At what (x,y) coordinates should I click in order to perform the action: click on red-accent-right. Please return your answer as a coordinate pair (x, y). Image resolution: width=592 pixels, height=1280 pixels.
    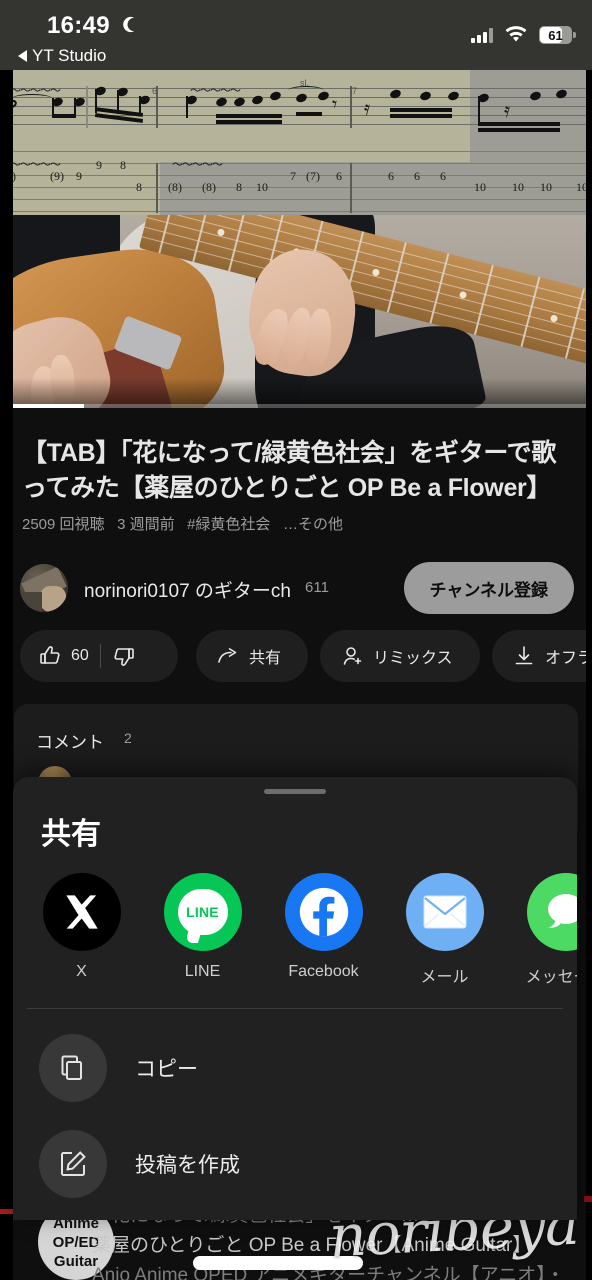
    Looking at the image, I should click on (588, 1199).